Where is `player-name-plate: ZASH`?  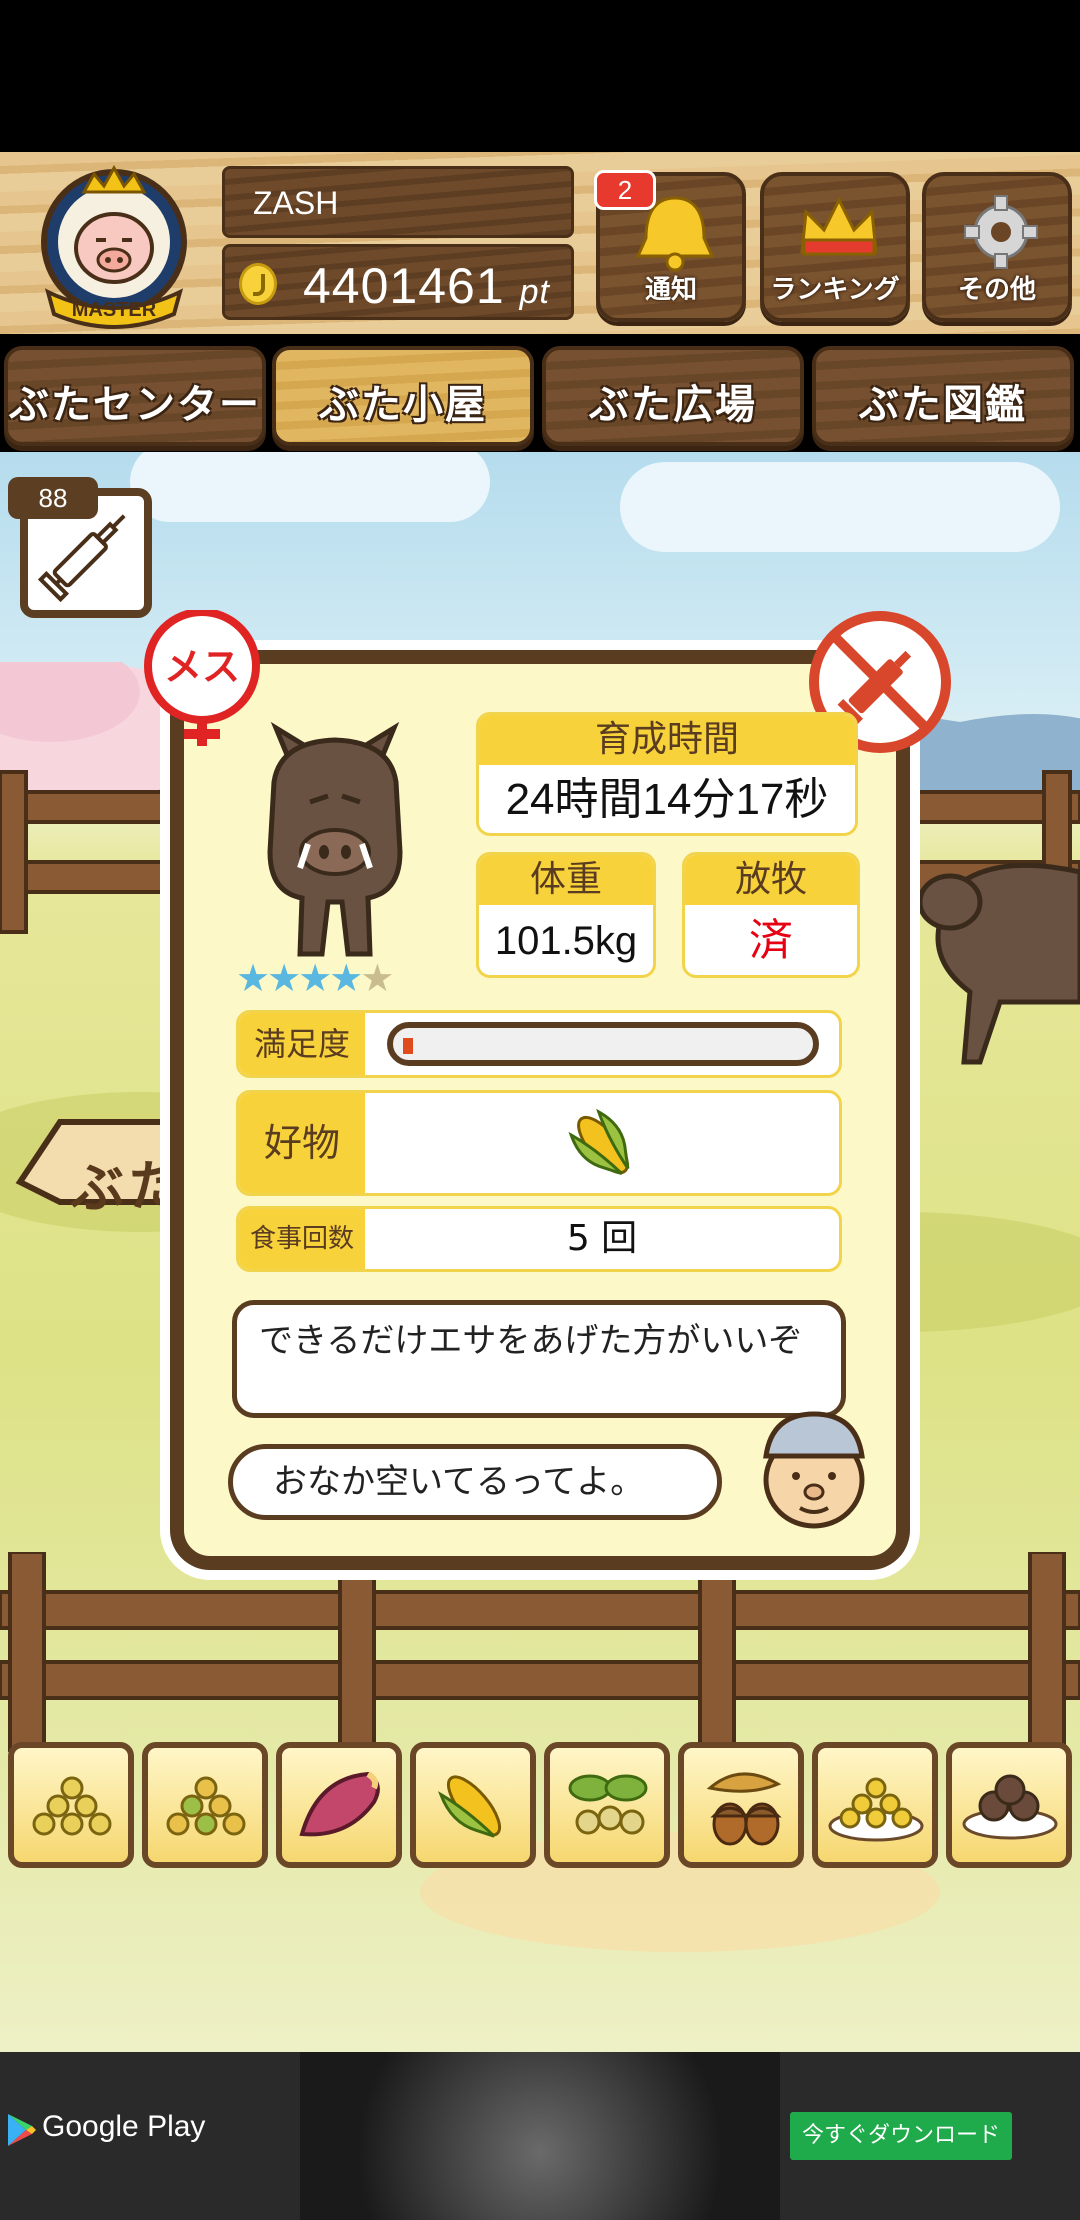
player-name-plate: ZASH is located at coordinates (398, 202).